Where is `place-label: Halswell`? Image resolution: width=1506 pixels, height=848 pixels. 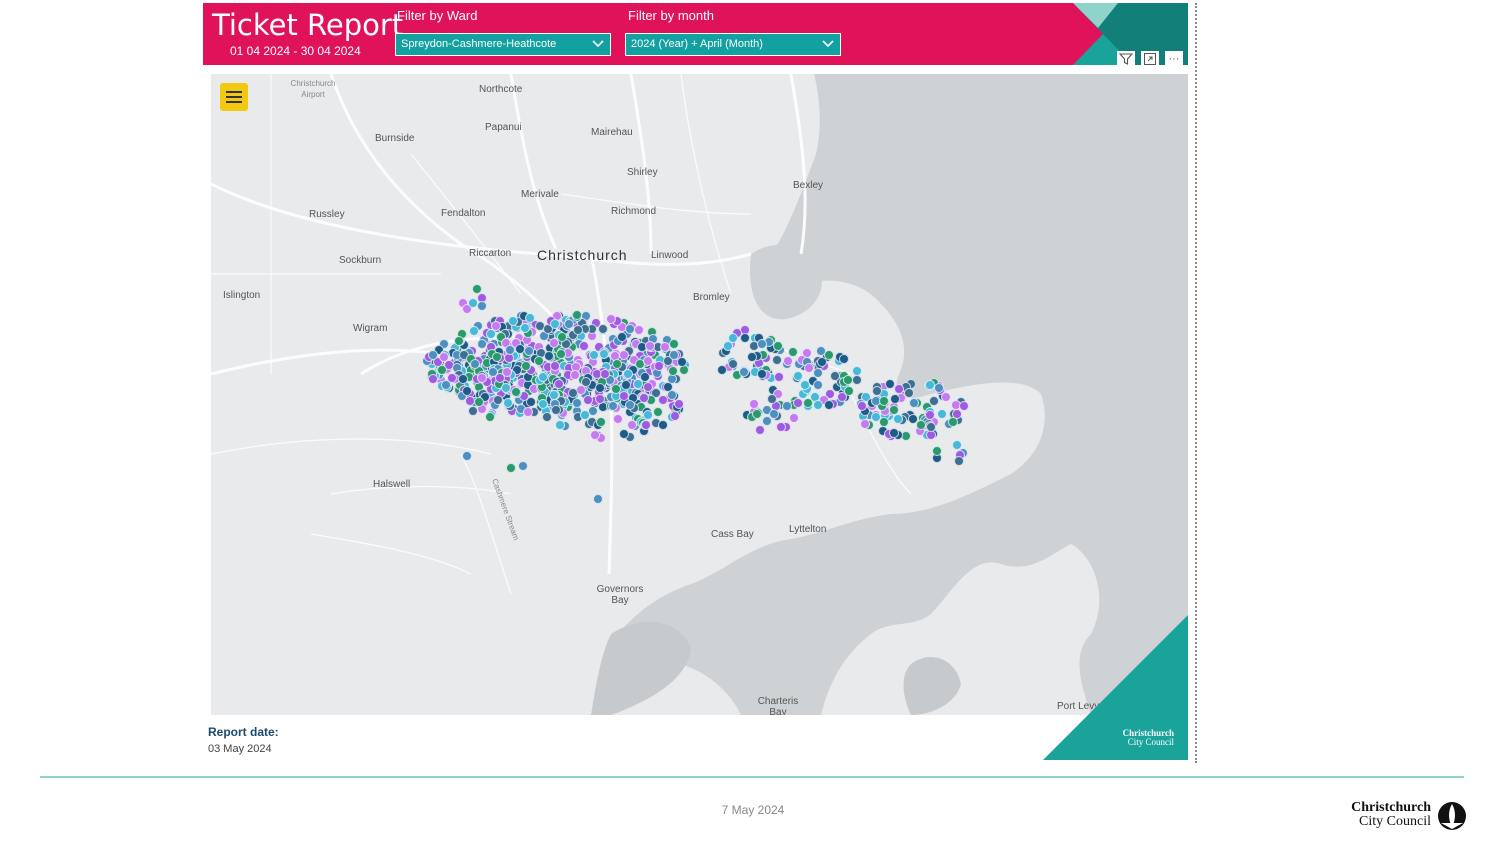 place-label: Halswell is located at coordinates (392, 484).